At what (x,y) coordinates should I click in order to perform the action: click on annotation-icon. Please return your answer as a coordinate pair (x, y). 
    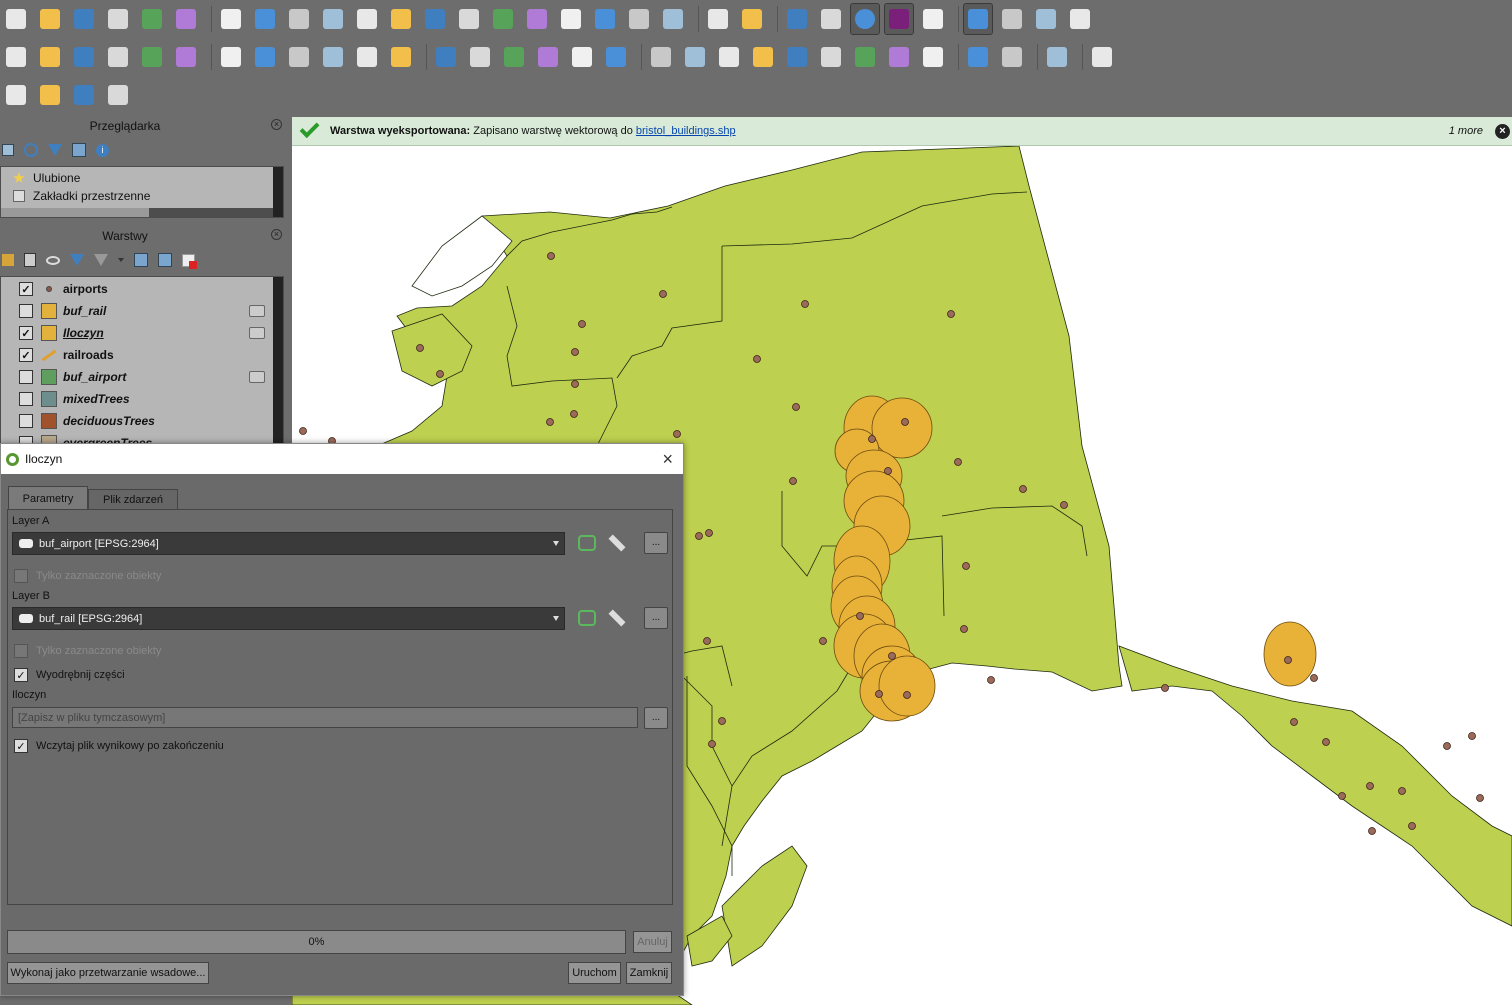
    Looking at the image, I should click on (1012, 19).